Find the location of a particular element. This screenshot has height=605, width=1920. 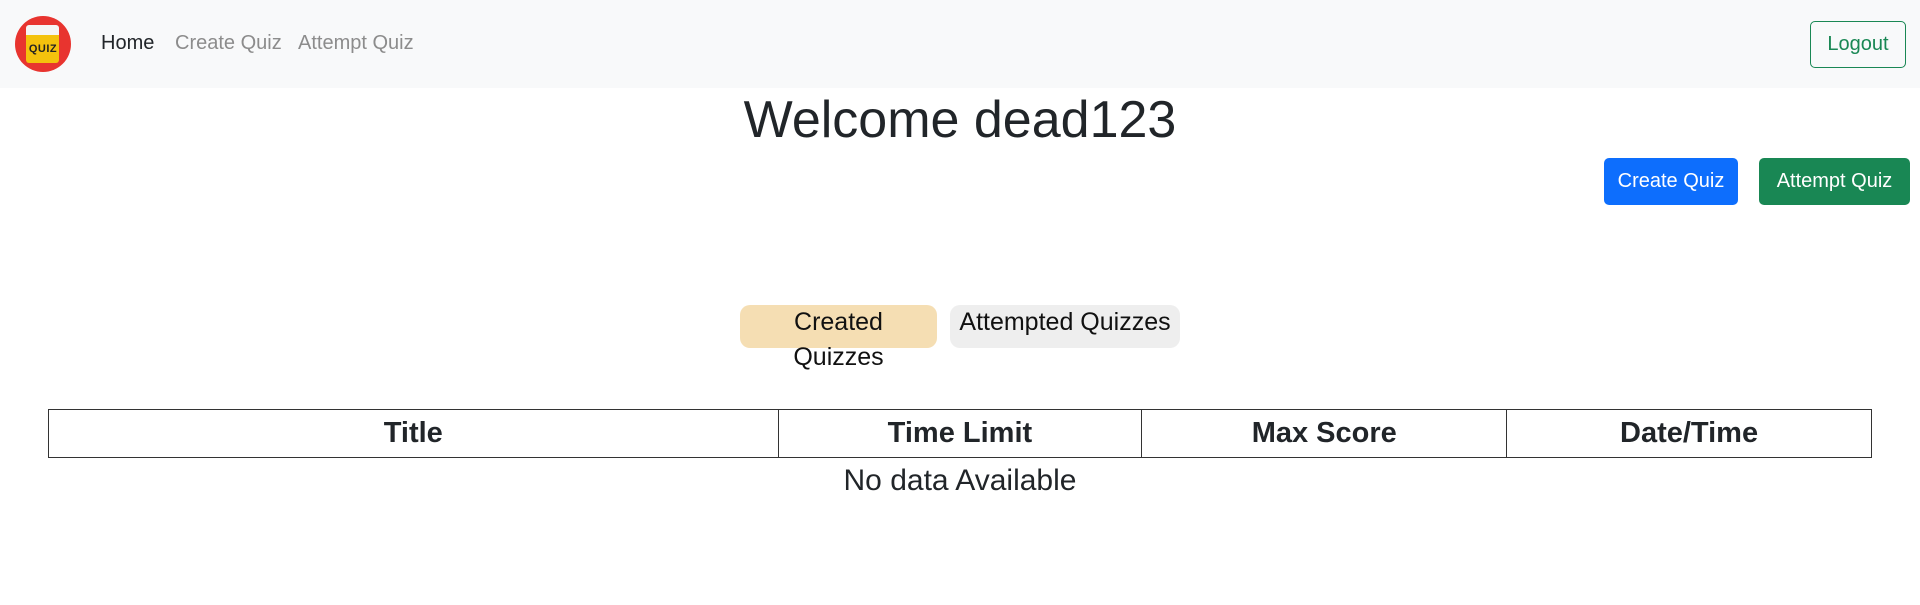

column-header-time-limit: Time Limit is located at coordinates (960, 433).